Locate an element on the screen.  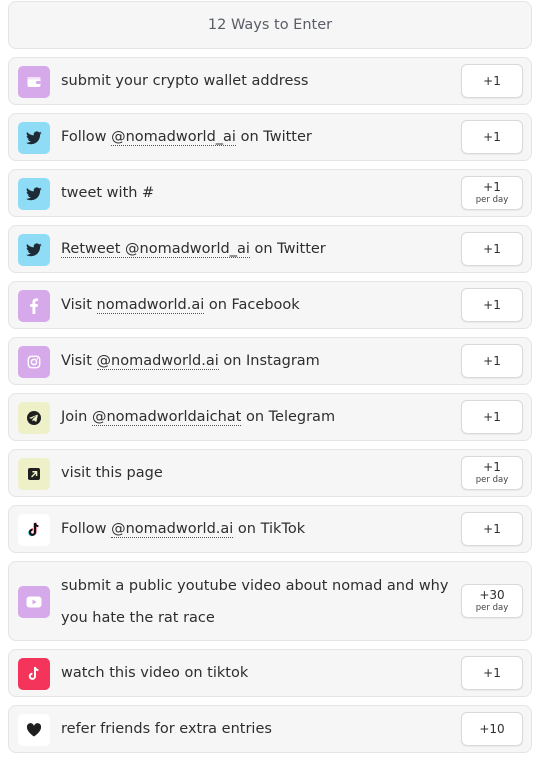
entry-follow-tiktok: Follow @nomadworld.ai on TikTok +1 is located at coordinates (270, 529).